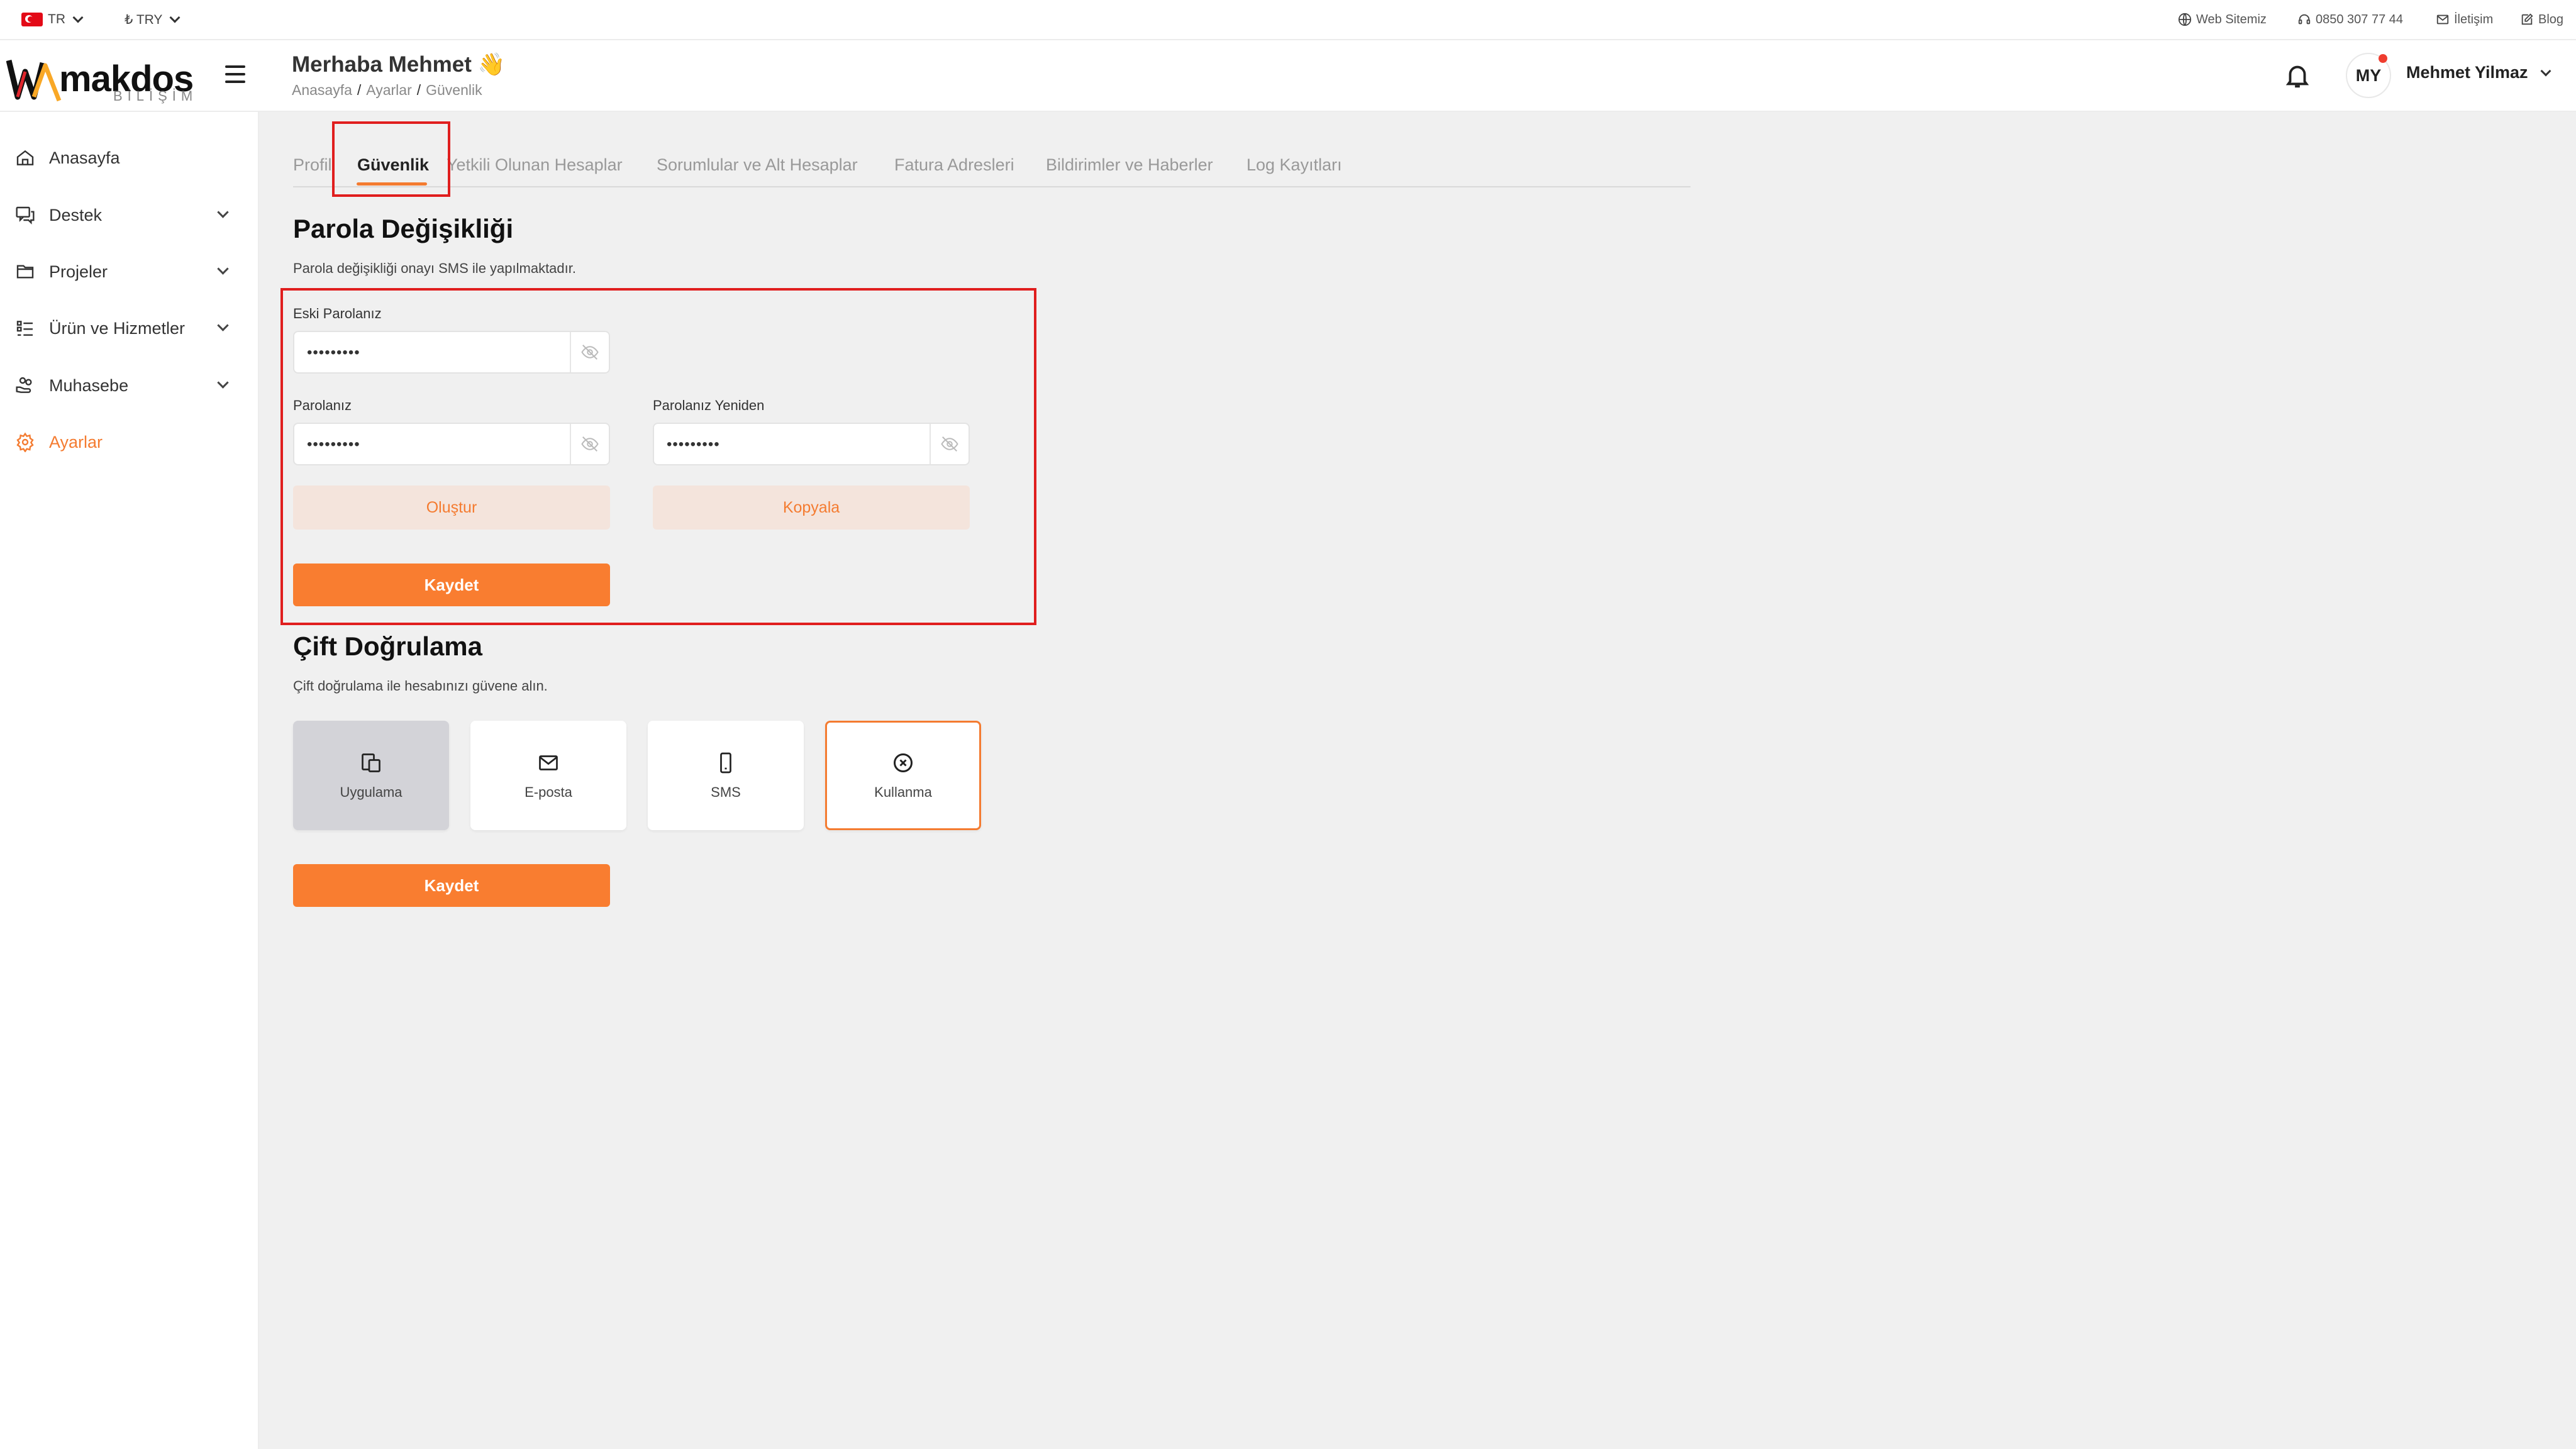 The width and height of the screenshot is (2576, 1449). What do you see at coordinates (451, 885) in the screenshot?
I see `save-twofa-button: Kaydet` at bounding box center [451, 885].